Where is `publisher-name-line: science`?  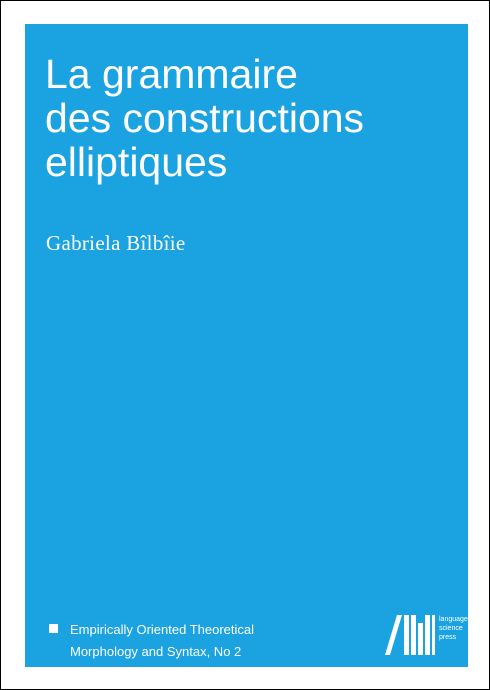 publisher-name-line: science is located at coordinates (451, 628).